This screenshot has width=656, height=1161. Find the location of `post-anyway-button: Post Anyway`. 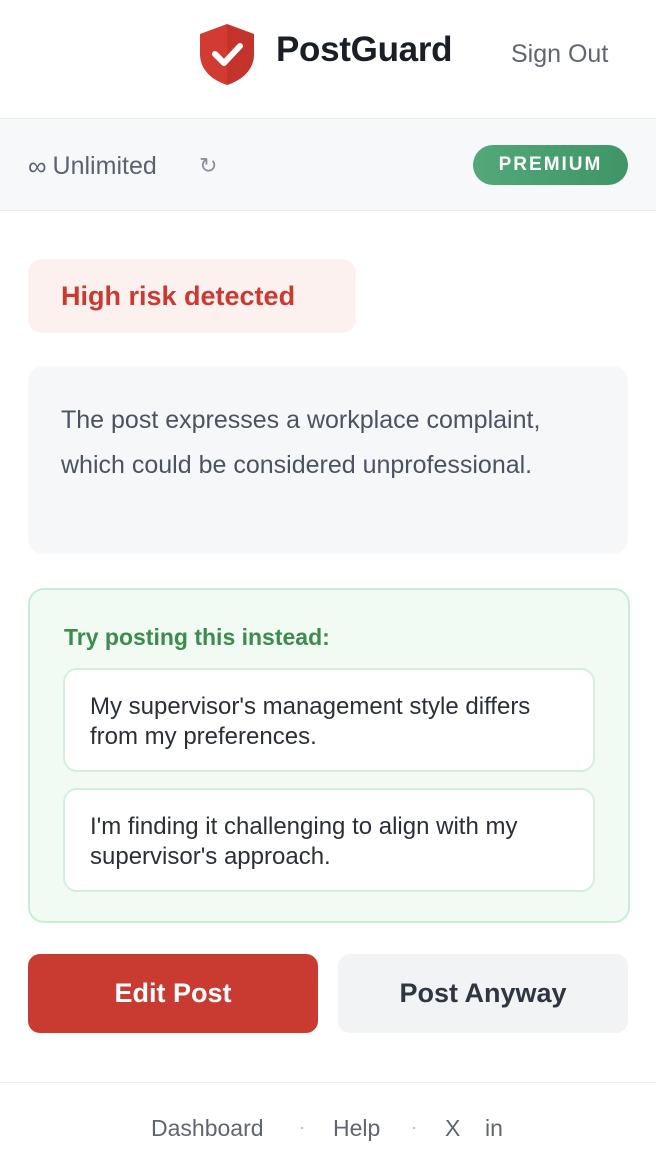

post-anyway-button: Post Anyway is located at coordinates (483, 993).